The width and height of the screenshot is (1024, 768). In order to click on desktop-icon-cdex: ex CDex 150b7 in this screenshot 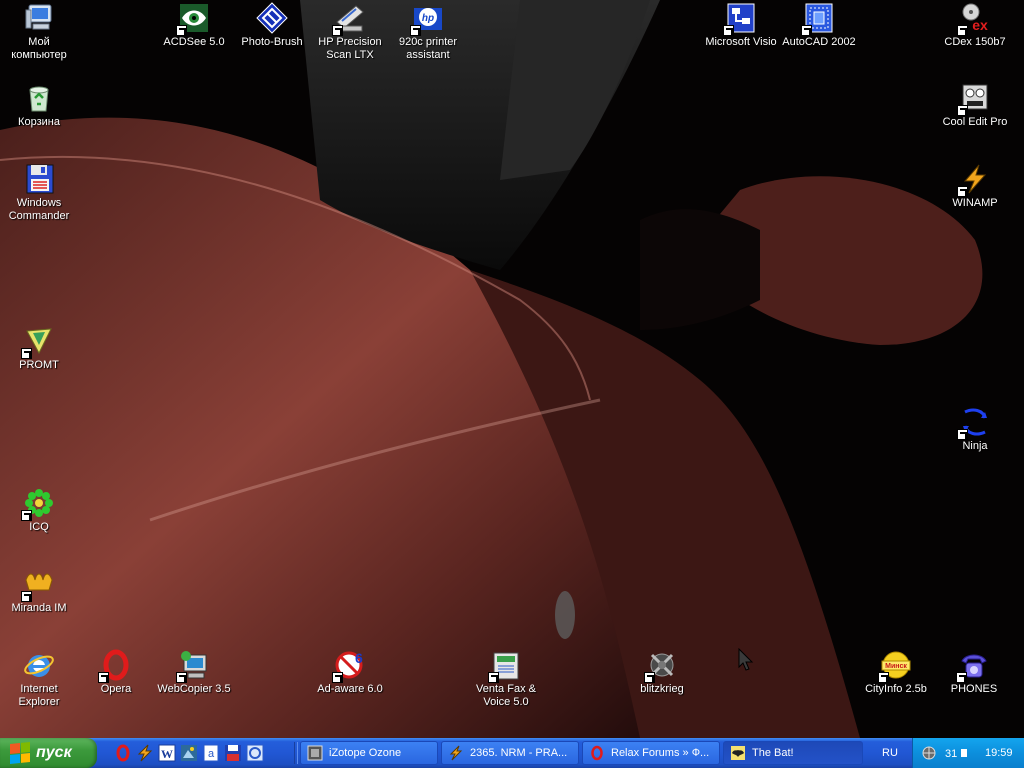, I will do `click(975, 25)`.